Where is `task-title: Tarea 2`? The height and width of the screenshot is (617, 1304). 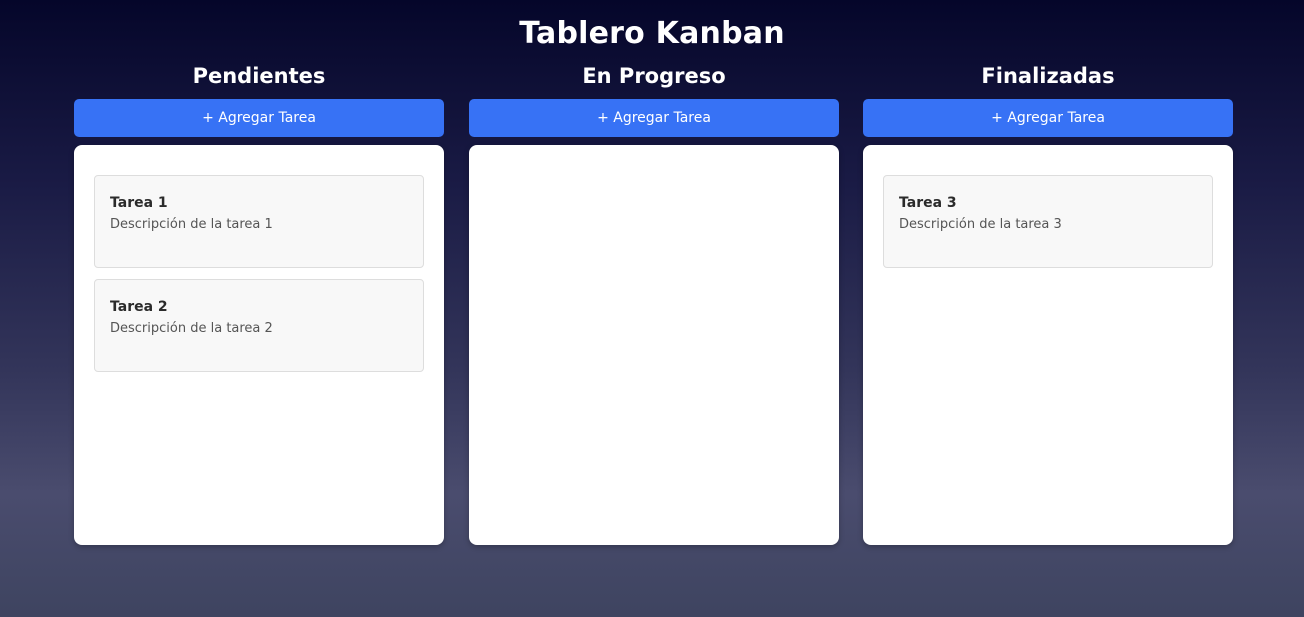 task-title: Tarea 2 is located at coordinates (139, 307).